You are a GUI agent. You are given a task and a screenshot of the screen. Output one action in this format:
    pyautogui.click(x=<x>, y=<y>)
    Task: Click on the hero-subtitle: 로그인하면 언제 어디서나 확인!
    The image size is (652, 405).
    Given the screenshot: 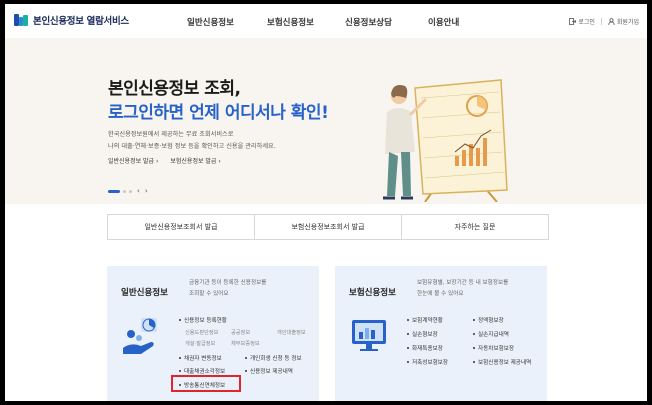 What is the action you would take?
    pyautogui.click(x=218, y=113)
    